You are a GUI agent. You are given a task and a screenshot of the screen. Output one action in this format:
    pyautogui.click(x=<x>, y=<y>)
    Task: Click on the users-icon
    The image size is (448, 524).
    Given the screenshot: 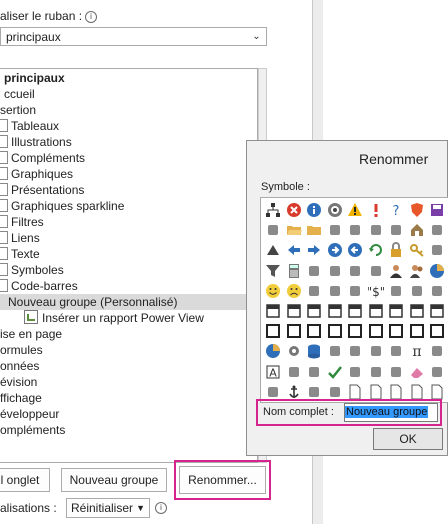 What is the action you would take?
    pyautogui.click(x=417, y=271)
    